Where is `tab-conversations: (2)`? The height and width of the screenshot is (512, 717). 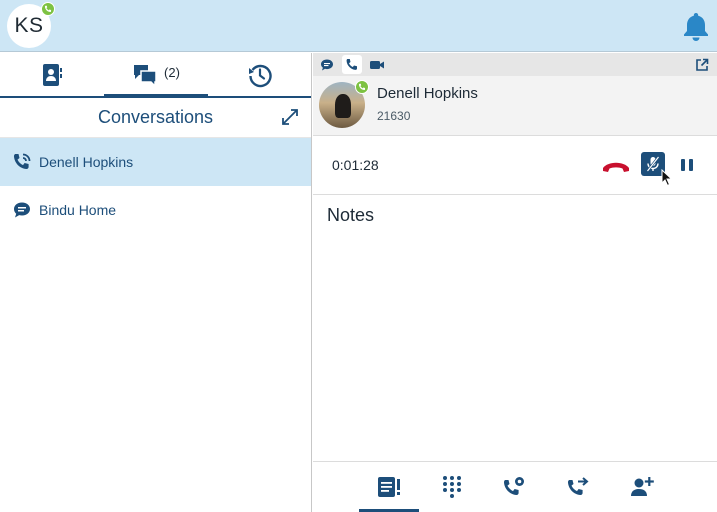
tab-conversations: (2) is located at coordinates (156, 75).